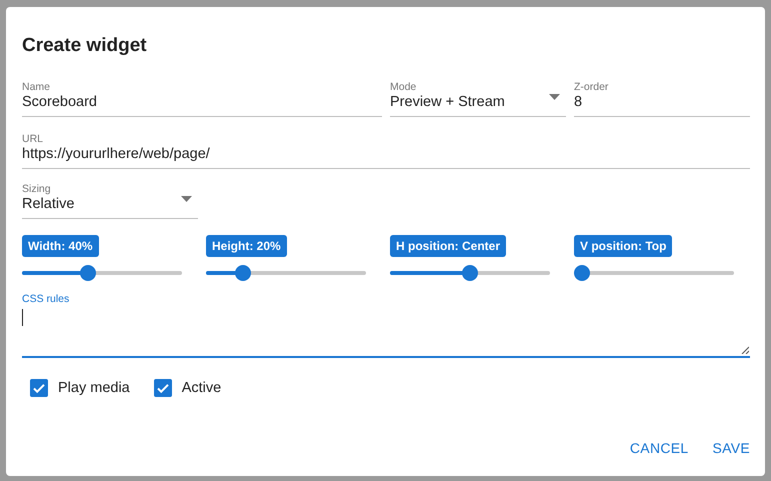 Image resolution: width=771 pixels, height=481 pixels. Describe the element at coordinates (84, 45) in the screenshot. I see `dialog-title: Create widget` at that location.